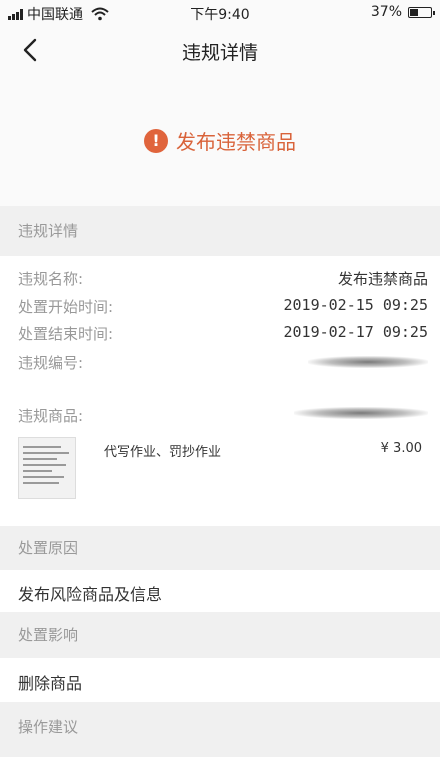 The width and height of the screenshot is (440, 757). Describe the element at coordinates (223, 333) in the screenshot. I see `detail-row-end-time: 处置结束时间: 2019-02-17 09:25` at that location.